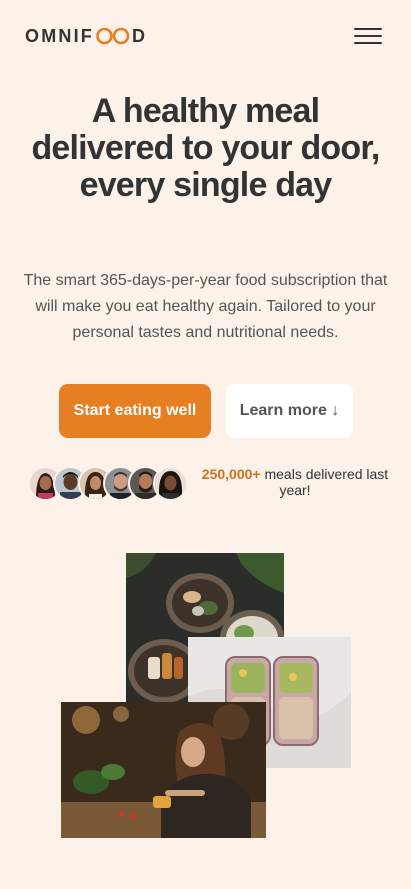 The height and width of the screenshot is (889, 411). I want to click on learn-more-button: Learn more ↓, so click(289, 411).